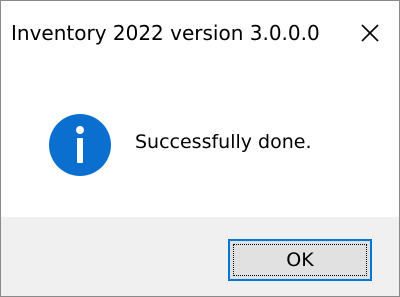  What do you see at coordinates (223, 142) in the screenshot?
I see `message-text: Successfully done.` at bounding box center [223, 142].